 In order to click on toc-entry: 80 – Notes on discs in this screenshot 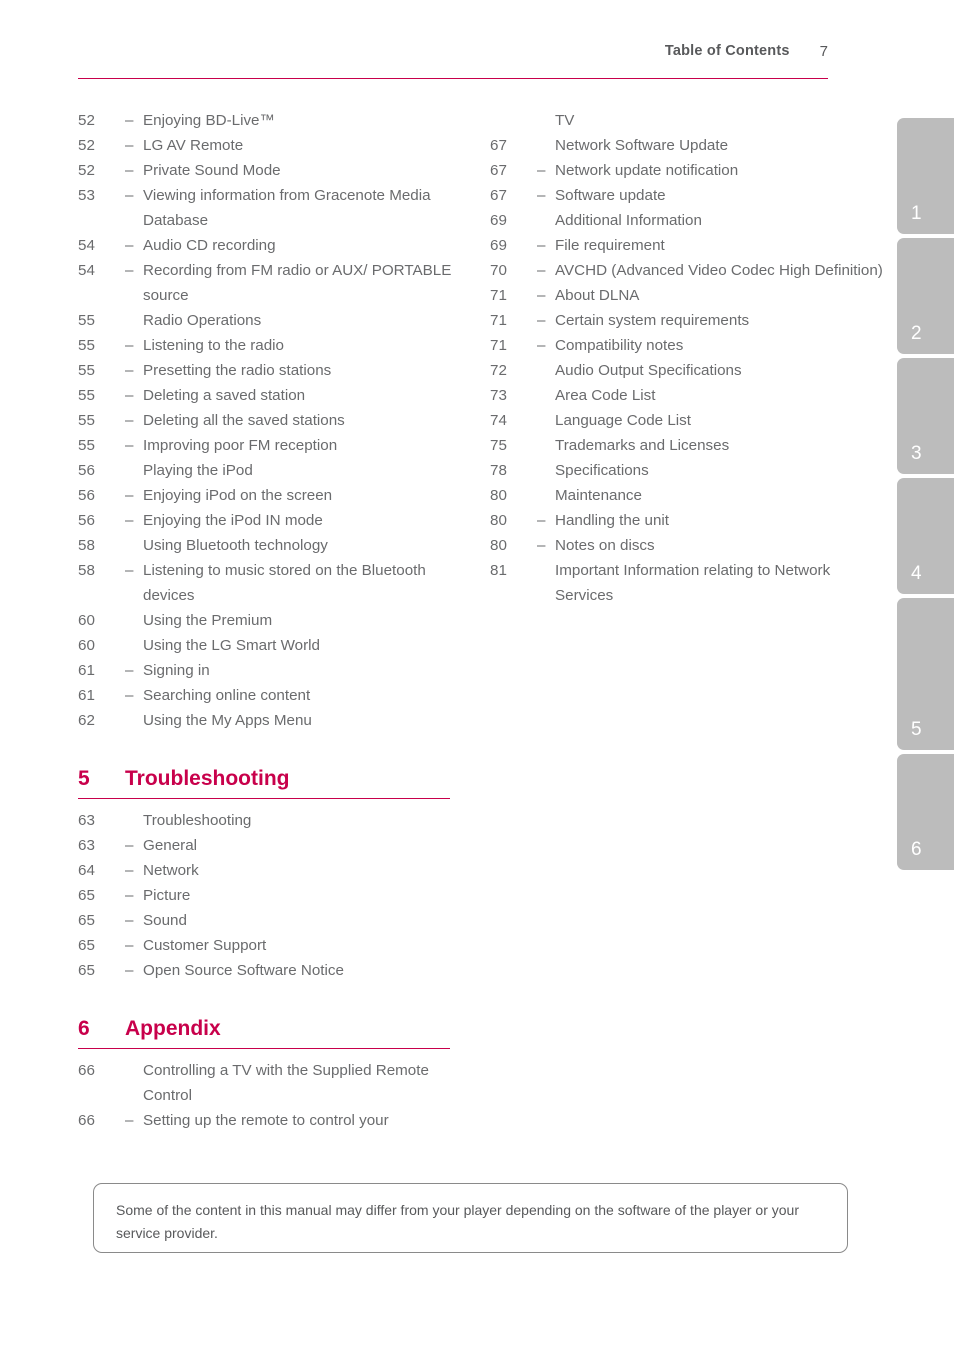, I will do `click(690, 545)`.